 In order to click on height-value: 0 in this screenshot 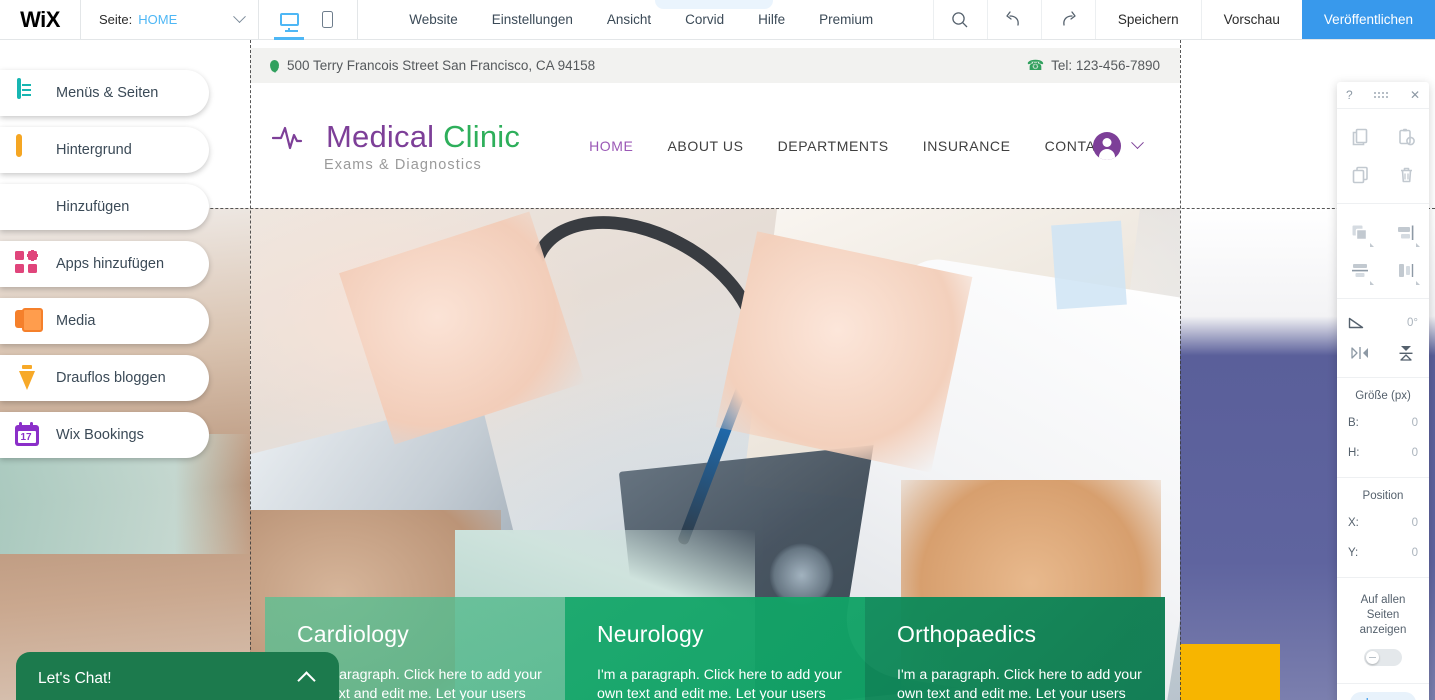, I will do `click(1414, 453)`.